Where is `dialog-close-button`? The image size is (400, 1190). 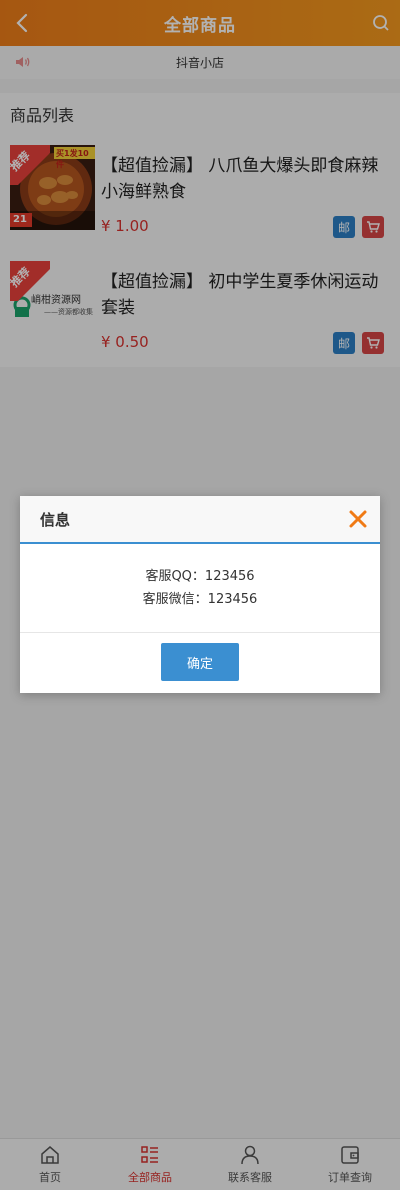 dialog-close-button is located at coordinates (358, 519).